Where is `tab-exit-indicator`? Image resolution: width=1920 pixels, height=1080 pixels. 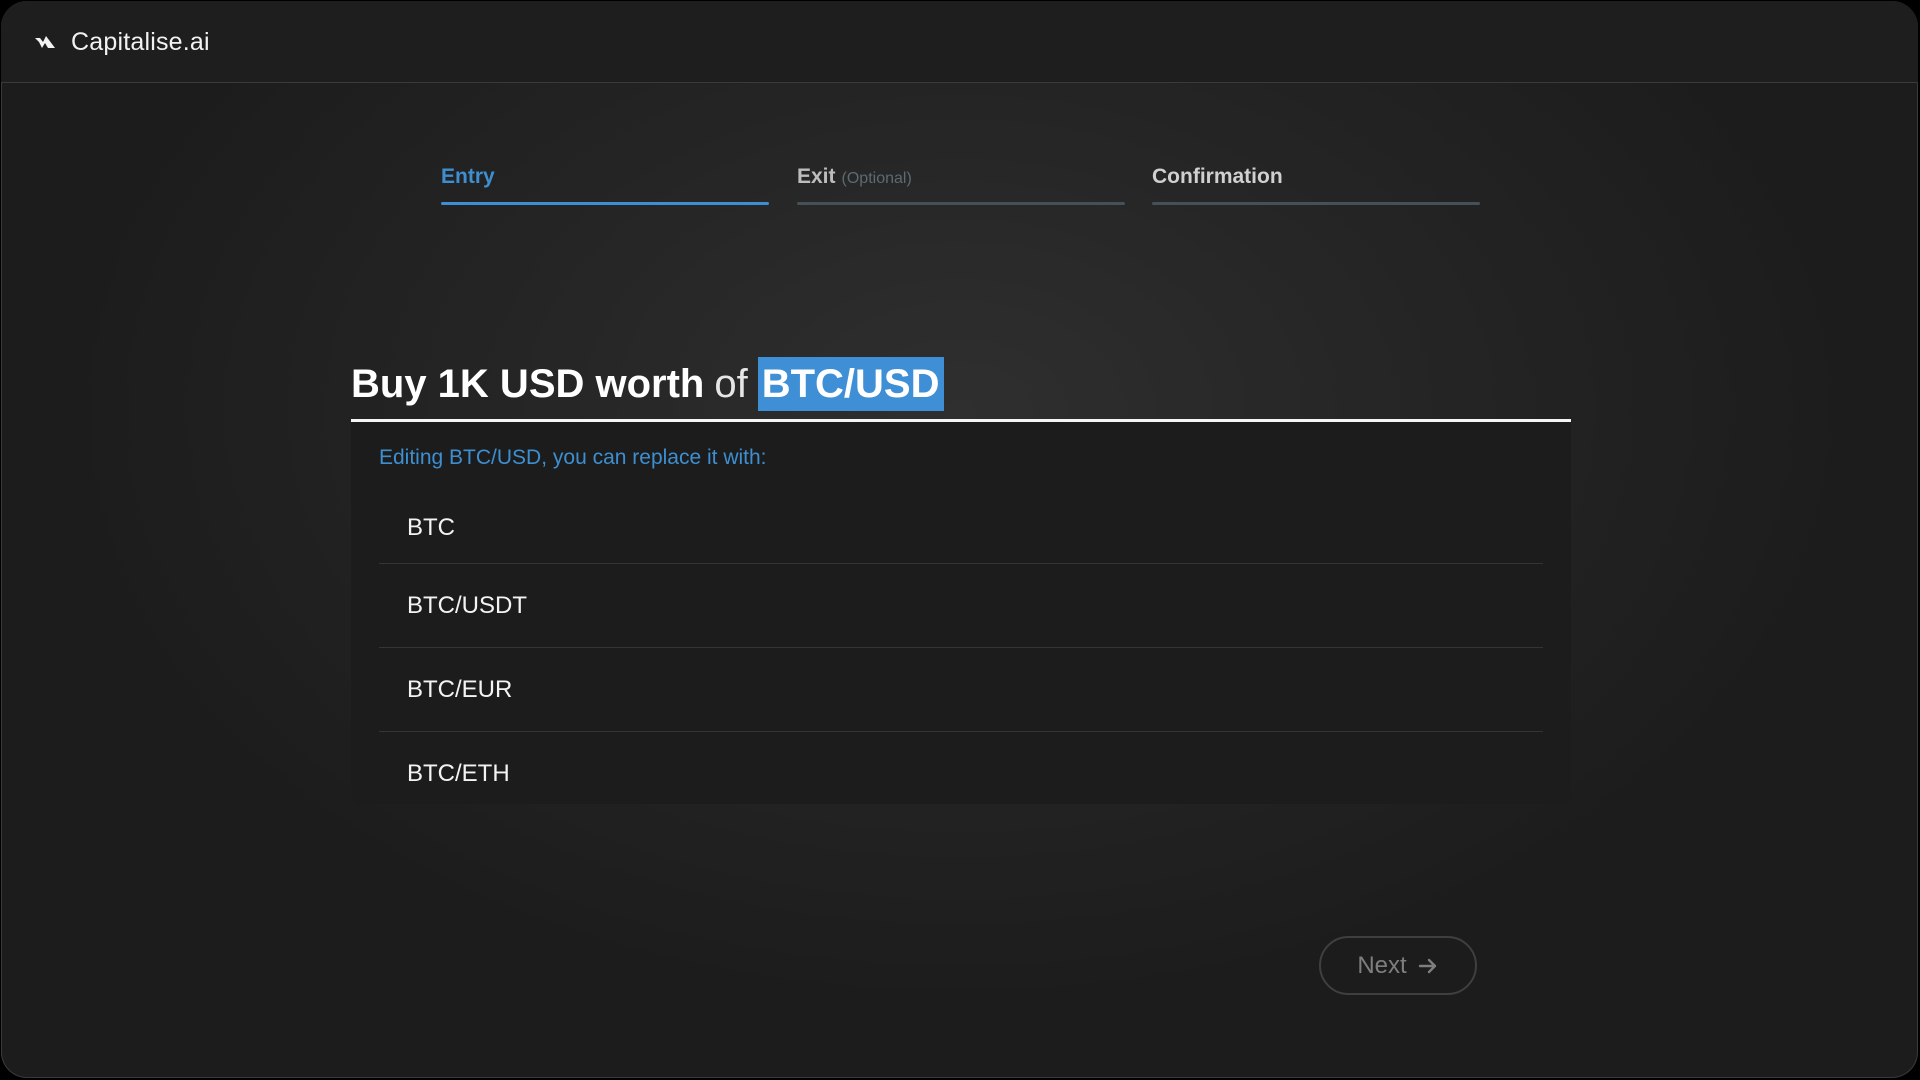
tab-exit-indicator is located at coordinates (961, 203).